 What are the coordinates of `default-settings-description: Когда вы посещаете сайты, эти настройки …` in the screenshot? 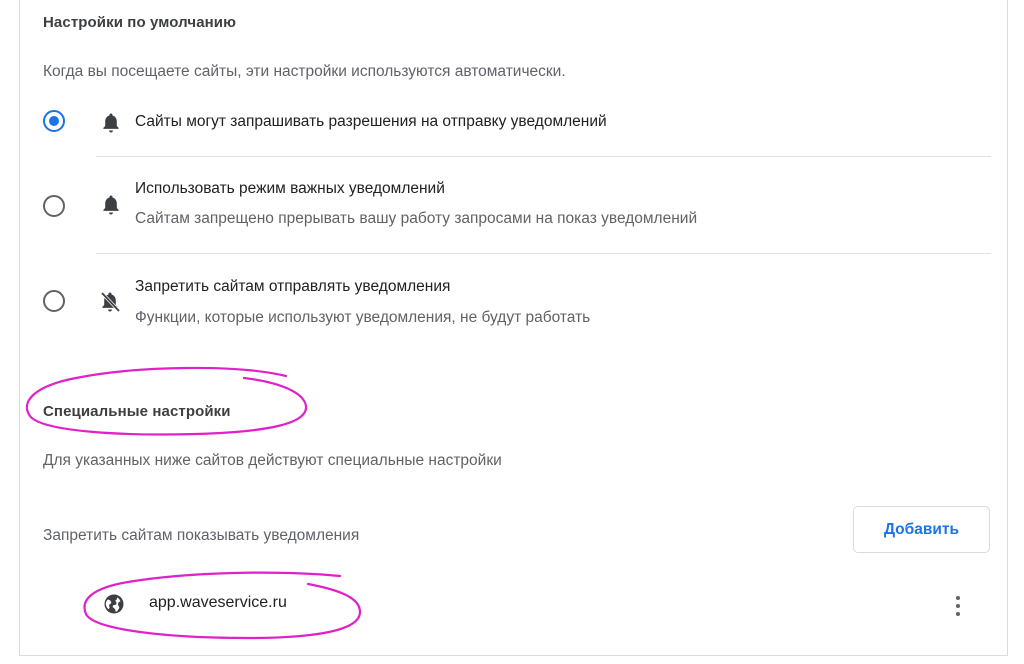 It's located at (304, 71).